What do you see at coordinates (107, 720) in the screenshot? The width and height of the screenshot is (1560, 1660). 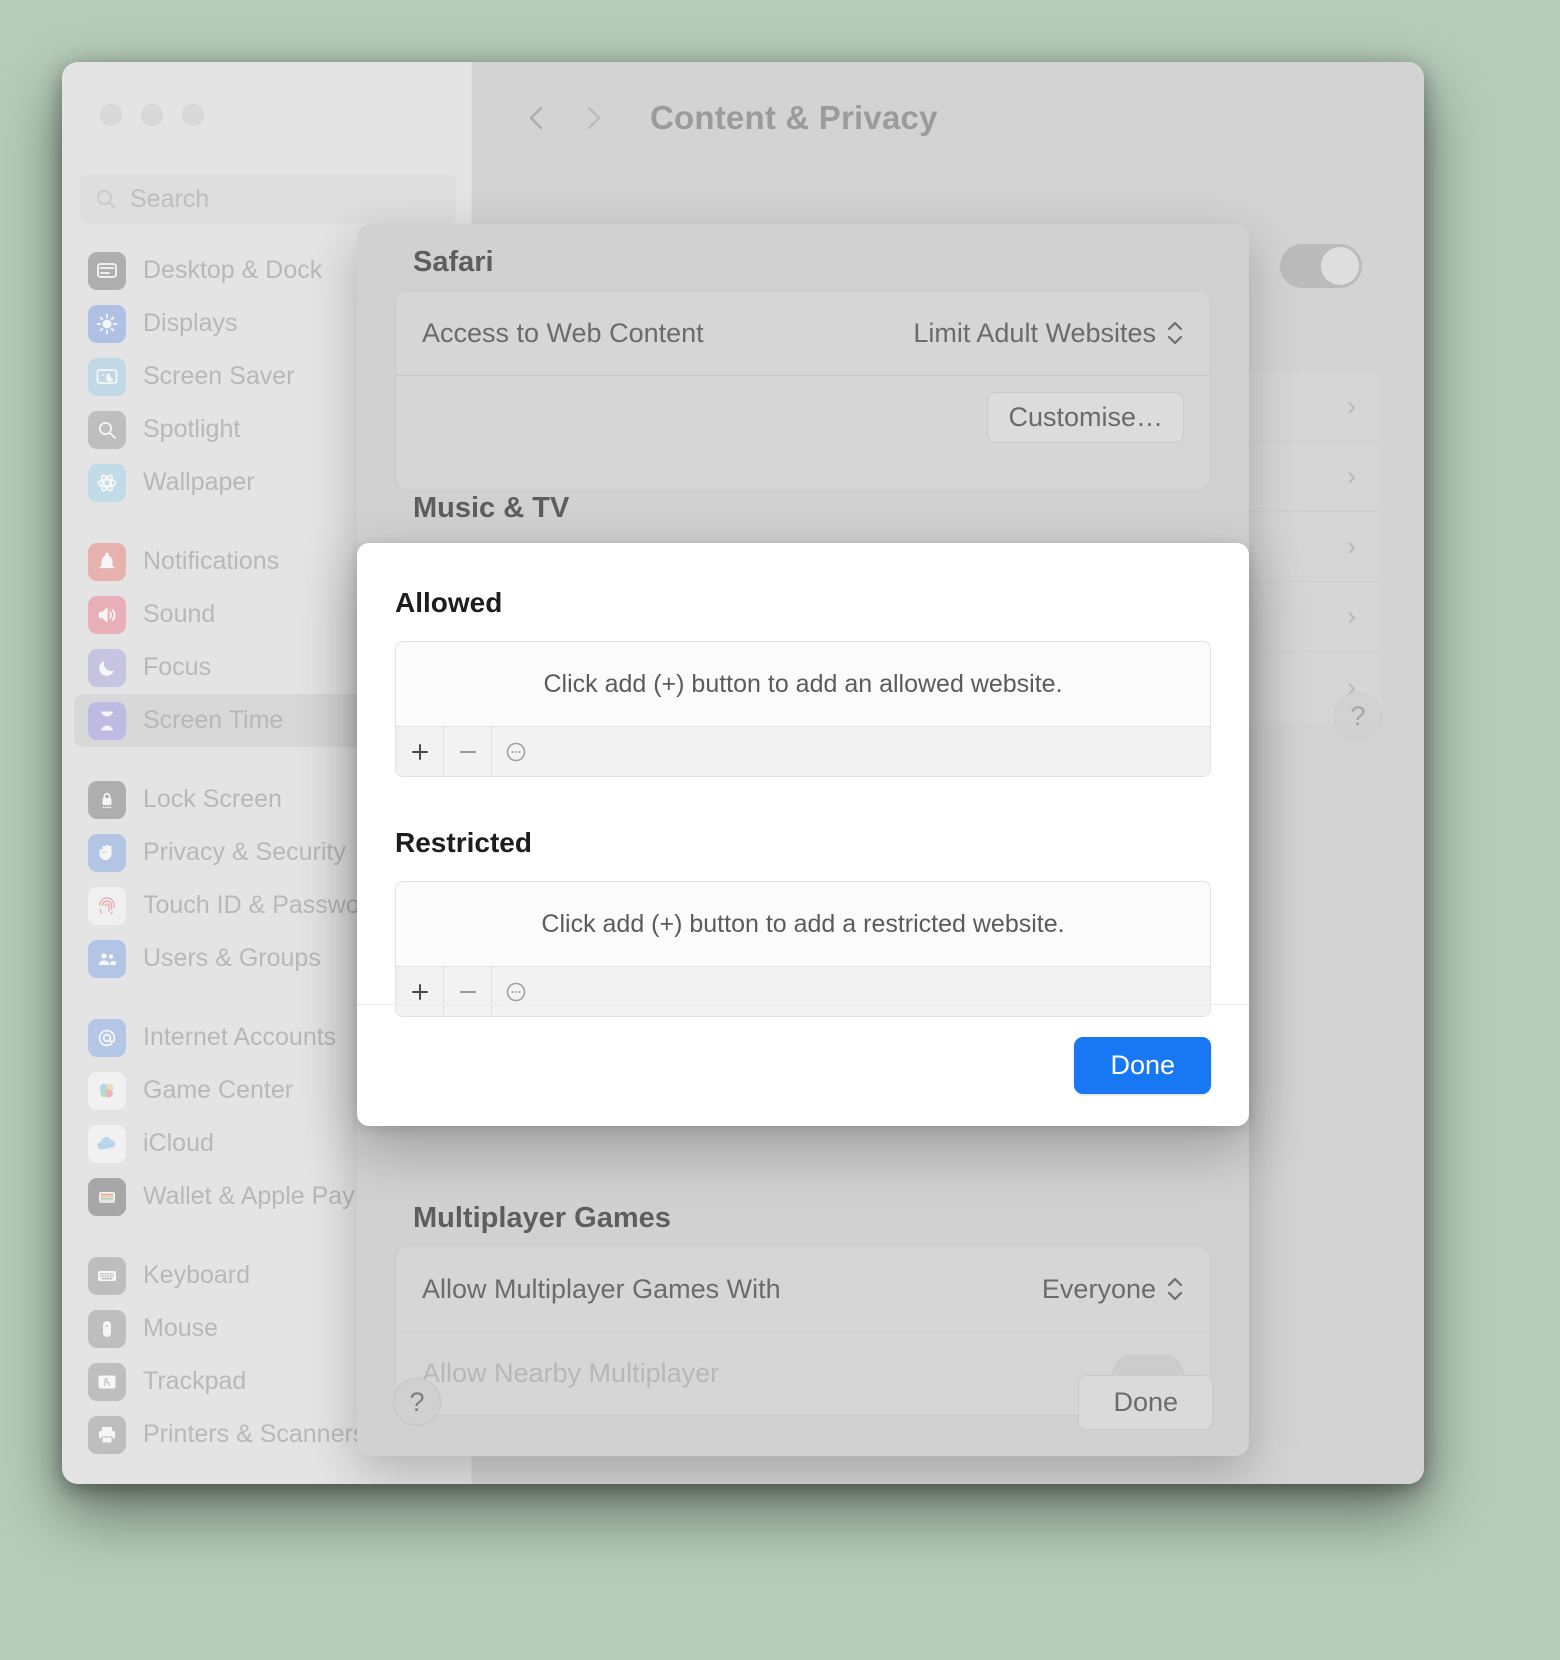 I see `screen-time-icon` at bounding box center [107, 720].